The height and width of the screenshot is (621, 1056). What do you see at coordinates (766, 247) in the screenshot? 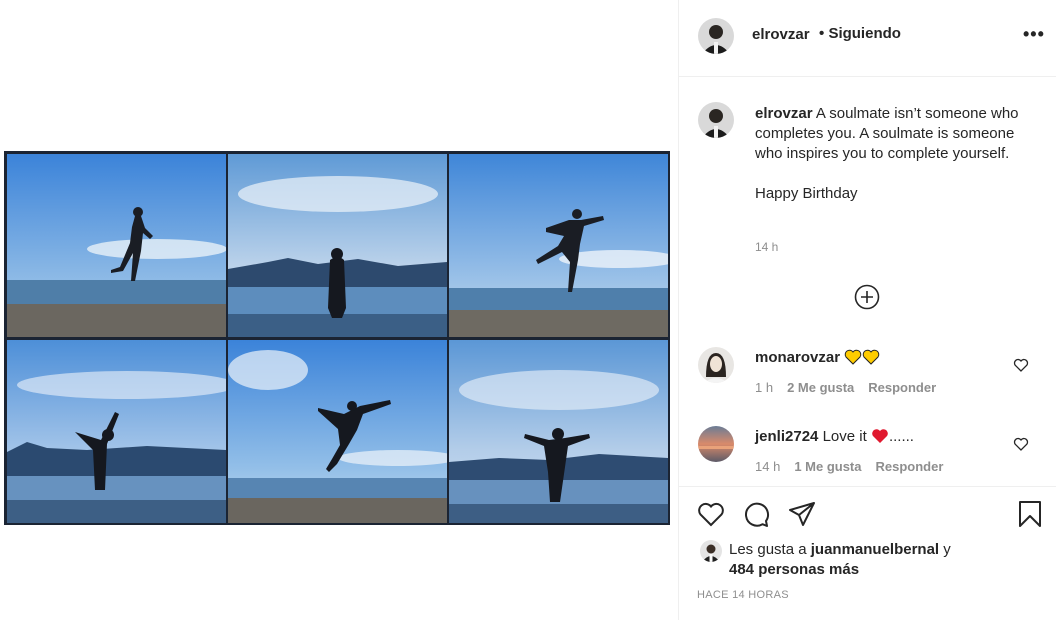
I see `caption-timestamp: 14 h` at bounding box center [766, 247].